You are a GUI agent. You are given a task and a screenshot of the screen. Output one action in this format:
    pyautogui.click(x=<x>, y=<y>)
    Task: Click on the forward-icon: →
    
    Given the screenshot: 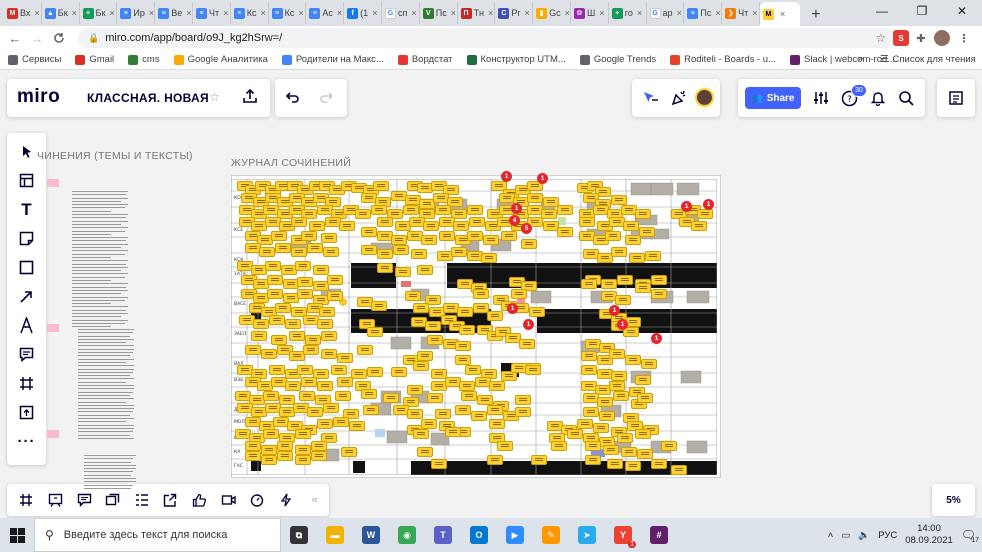 What is the action you would take?
    pyautogui.click(x=37, y=38)
    